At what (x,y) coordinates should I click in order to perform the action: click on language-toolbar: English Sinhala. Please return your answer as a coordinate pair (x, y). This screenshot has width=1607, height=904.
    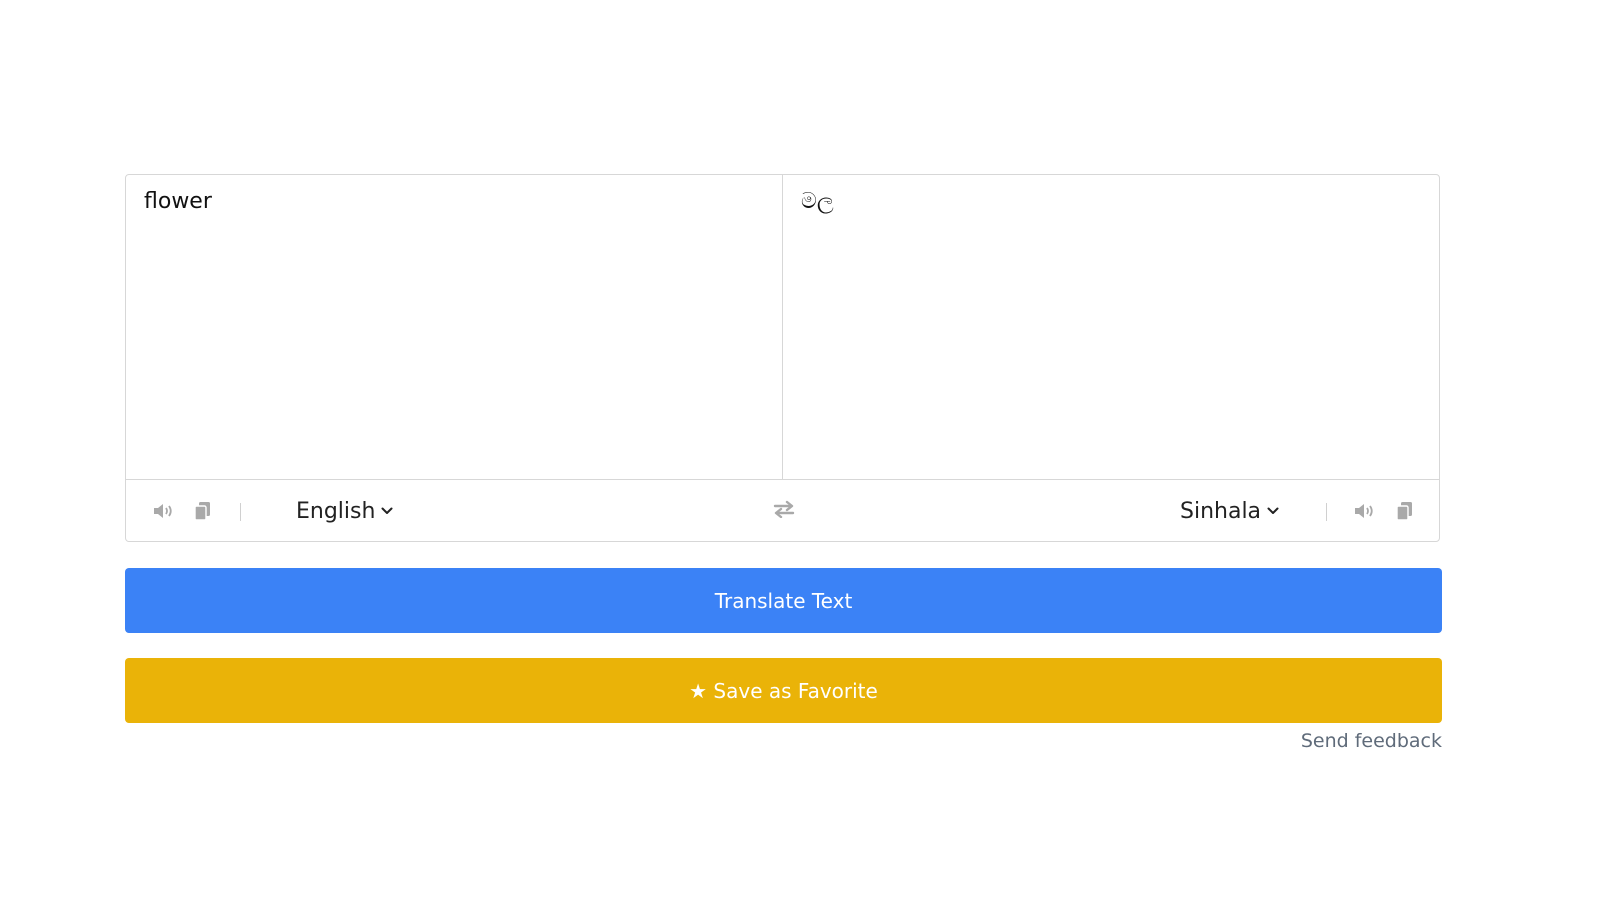
    Looking at the image, I should click on (782, 511).